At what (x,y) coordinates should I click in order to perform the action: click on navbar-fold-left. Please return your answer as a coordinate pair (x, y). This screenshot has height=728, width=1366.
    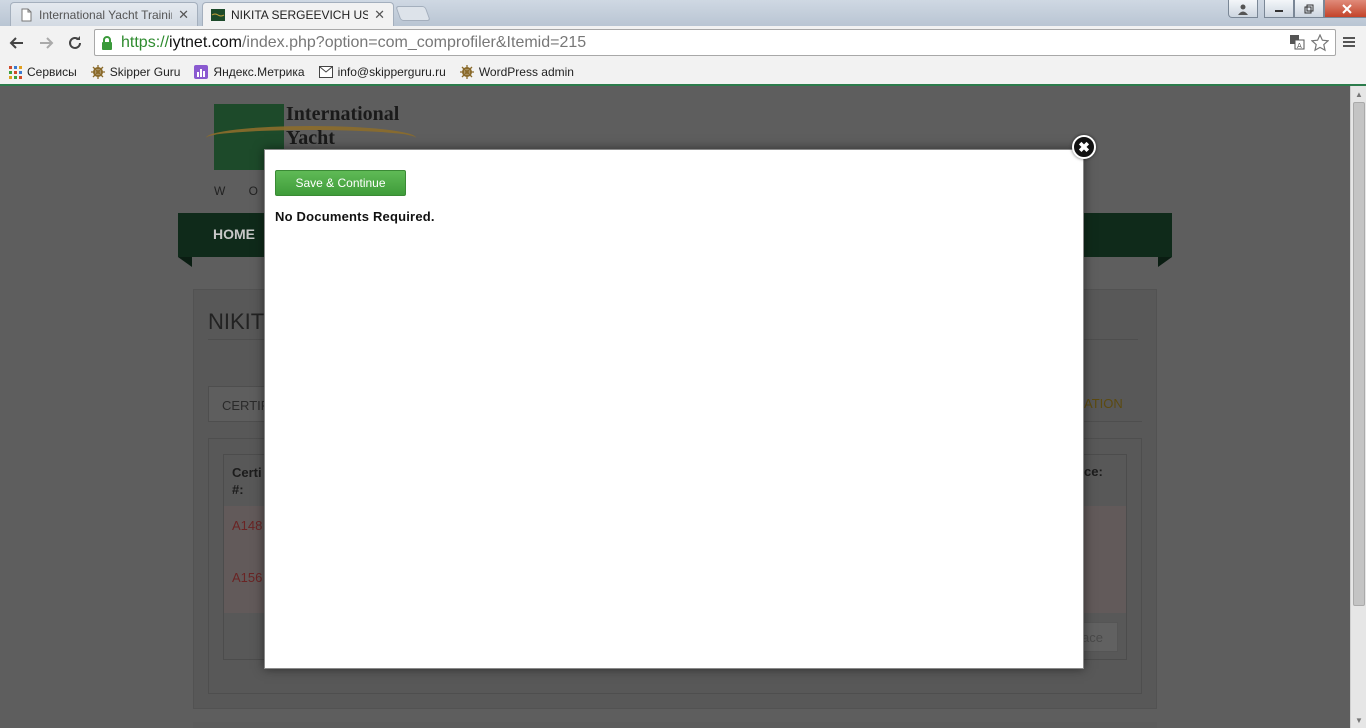
    Looking at the image, I should click on (185, 262).